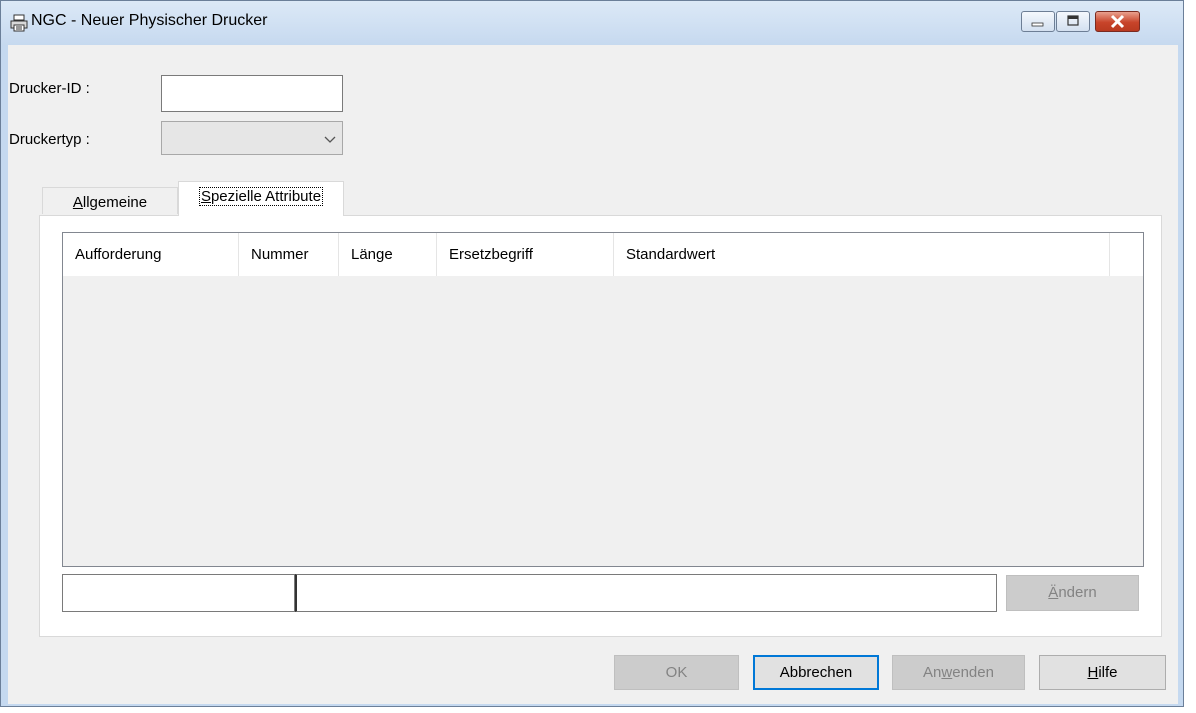 Image resolution: width=1196 pixels, height=713 pixels. I want to click on tab-allgemeine-mnemonic: A, so click(77, 202).